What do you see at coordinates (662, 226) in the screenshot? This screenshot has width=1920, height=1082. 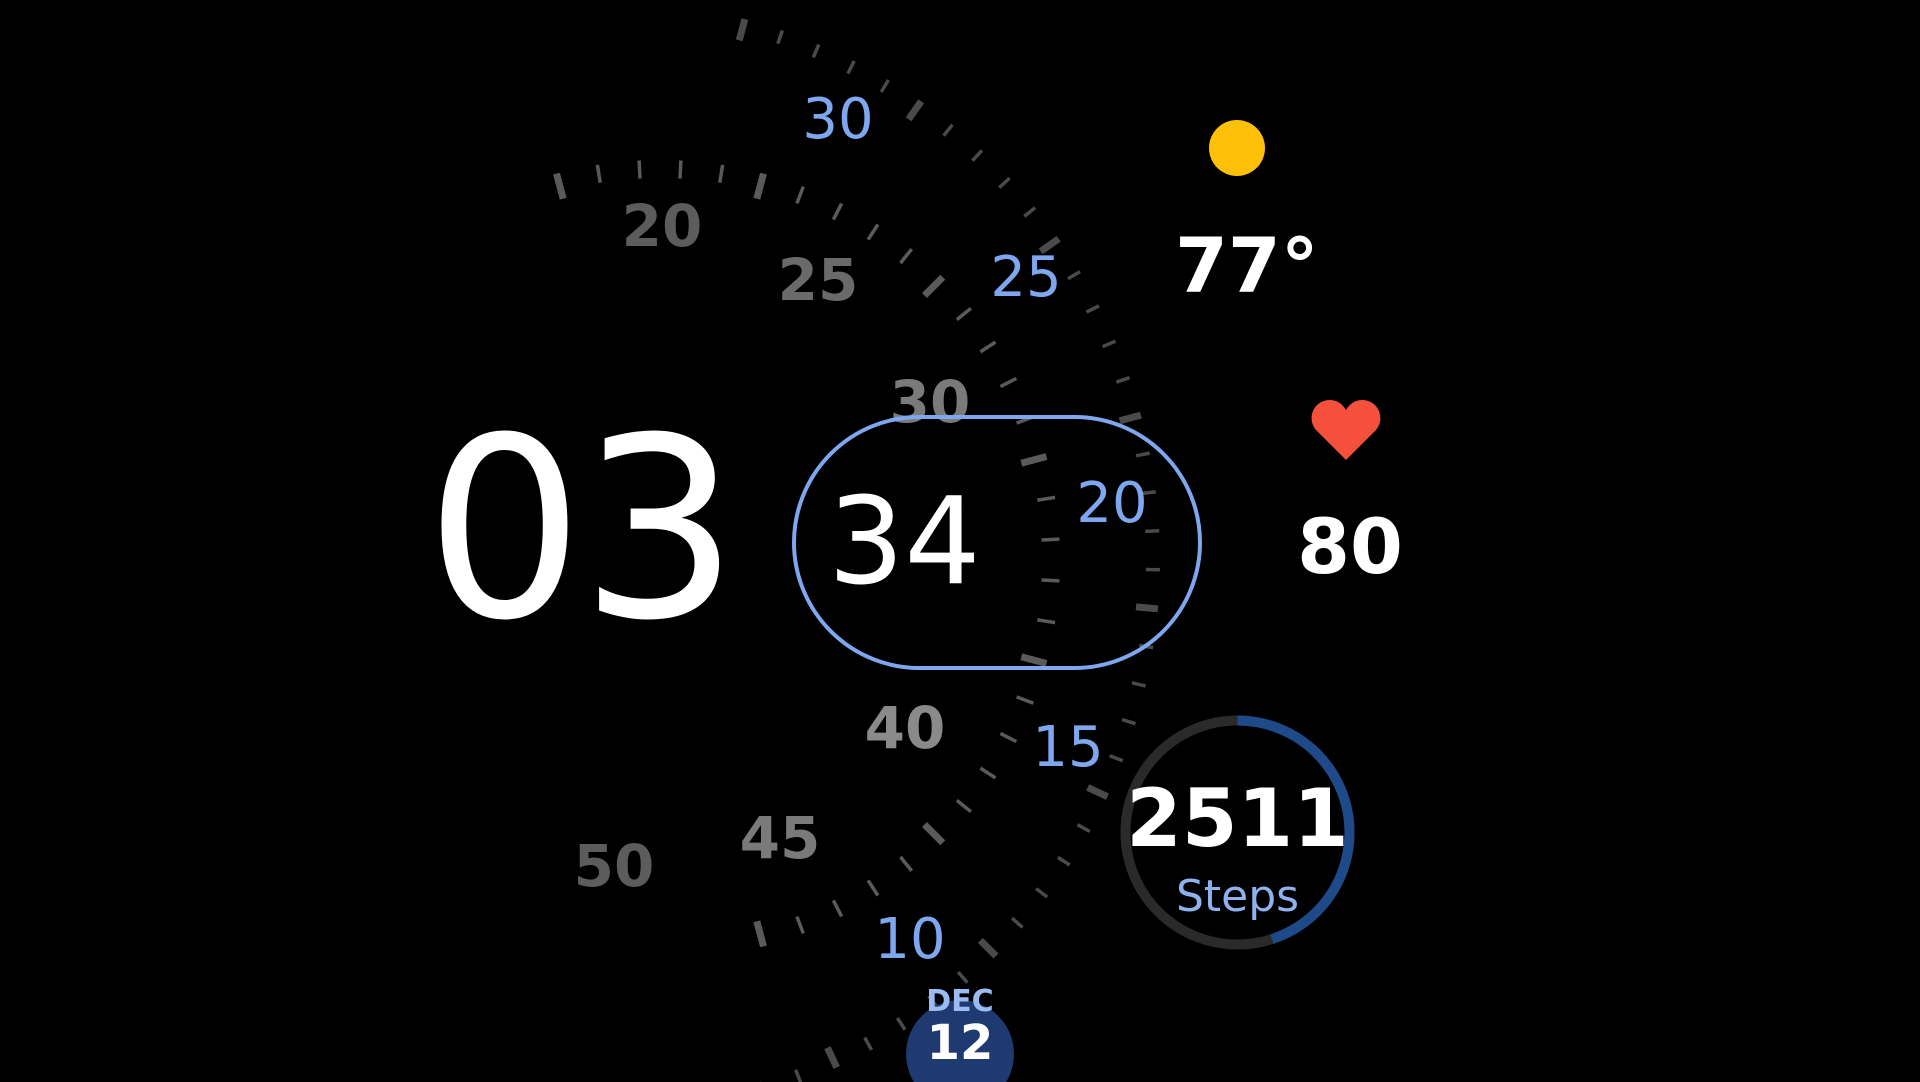 I see `minute-scale-label: 20` at bounding box center [662, 226].